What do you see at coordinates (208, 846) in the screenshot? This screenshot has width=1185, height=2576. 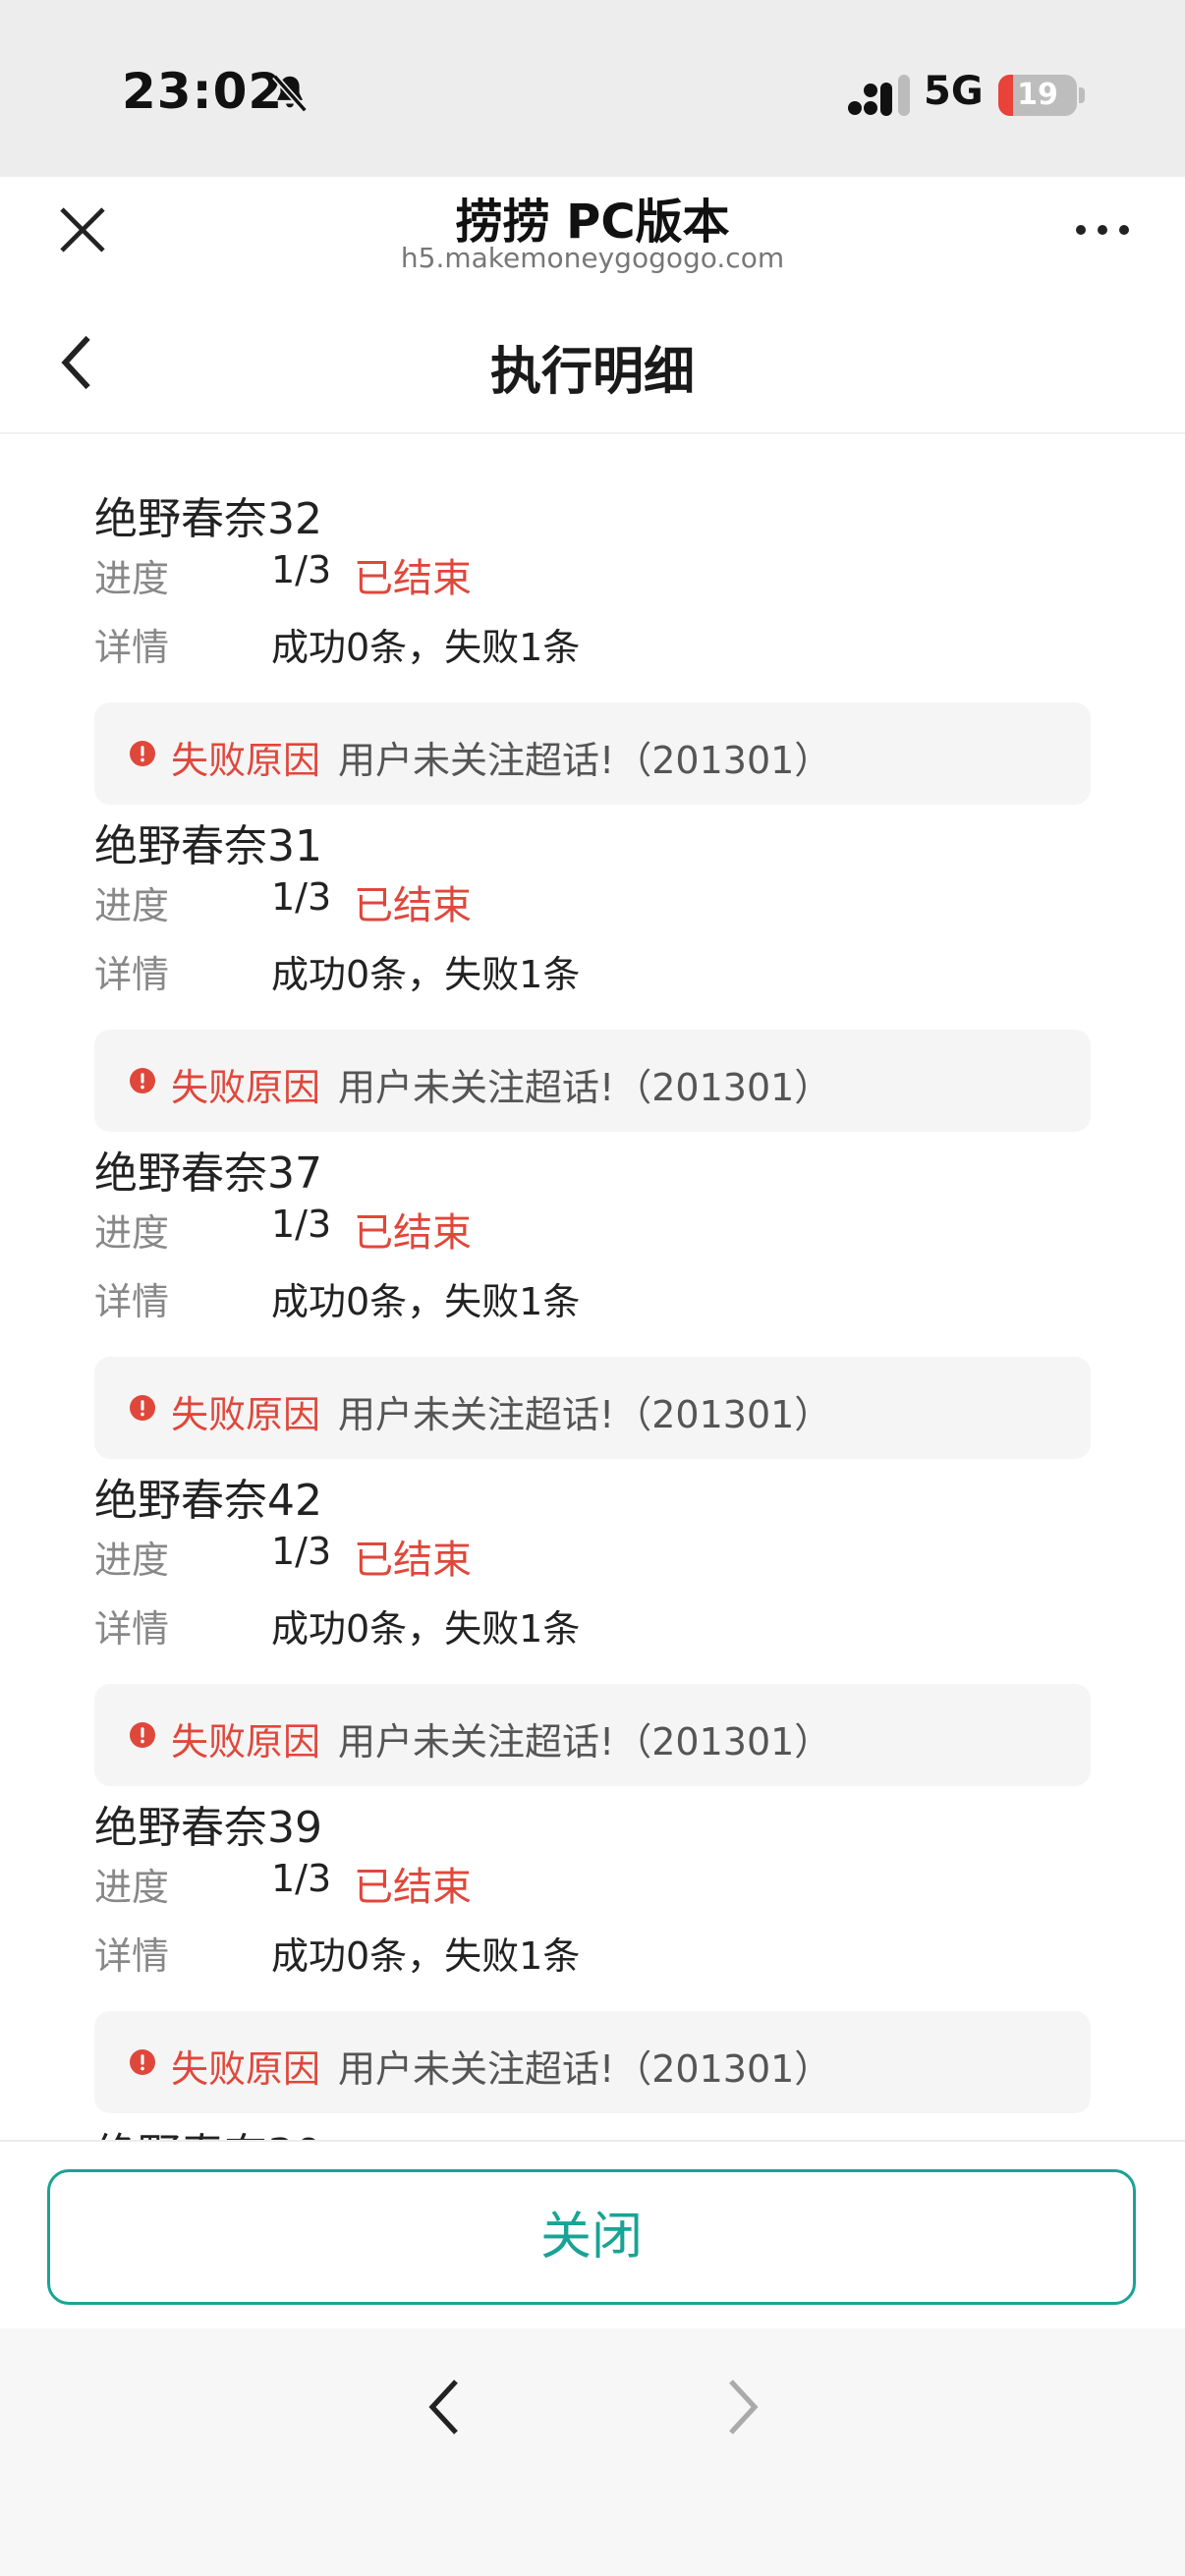 I see `item-name: 绝野春奈31` at bounding box center [208, 846].